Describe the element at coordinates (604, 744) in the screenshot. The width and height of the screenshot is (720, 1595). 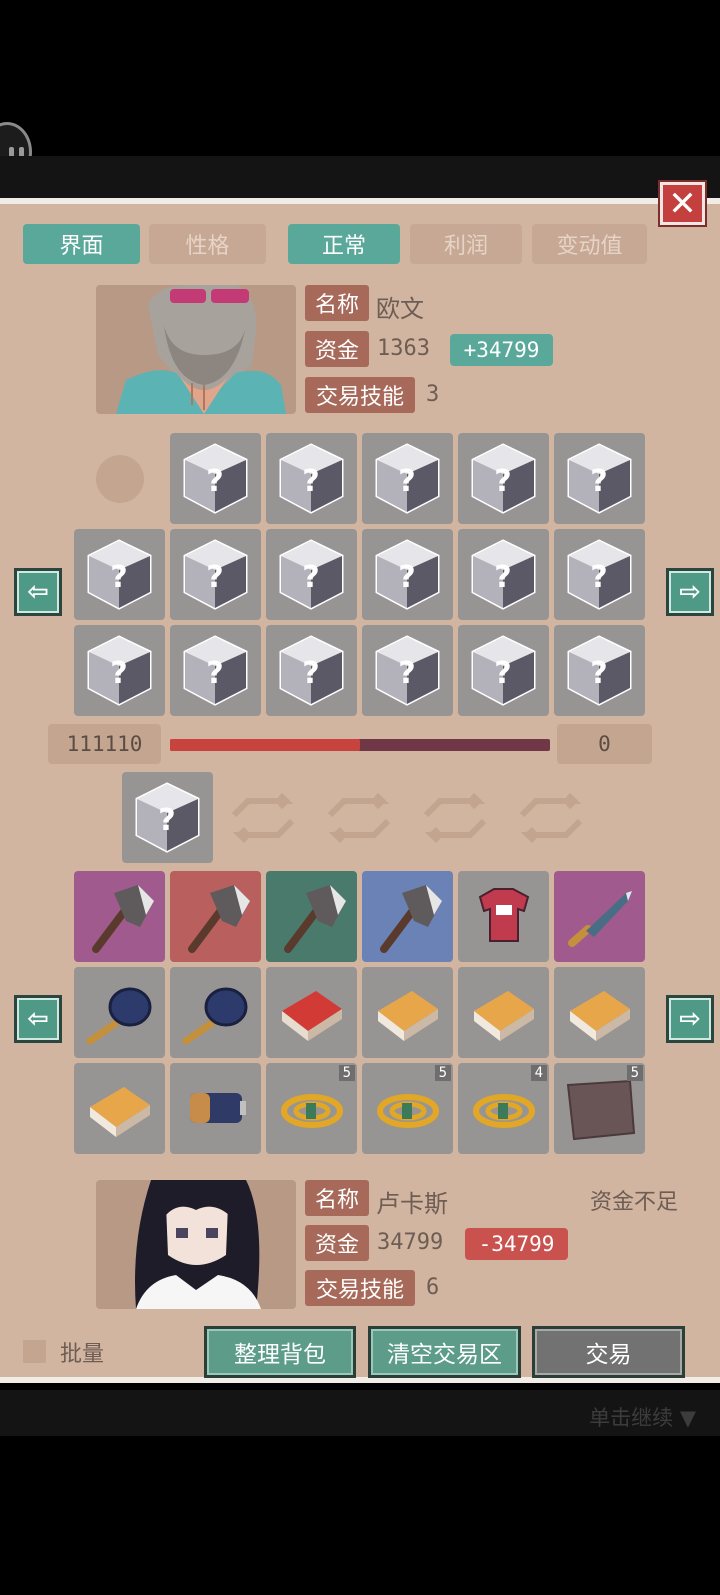
I see `progress-right-value: 0` at that location.